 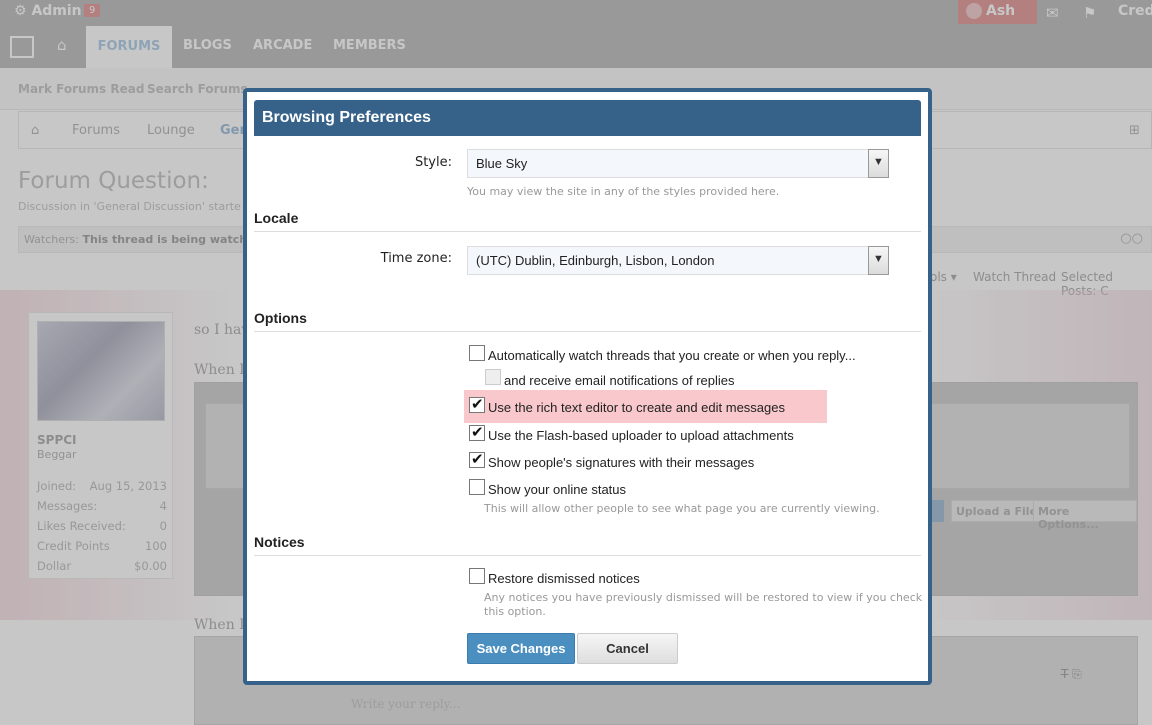 What do you see at coordinates (515, 611) in the screenshot?
I see `restore-notices-hint-2: this option.` at bounding box center [515, 611].